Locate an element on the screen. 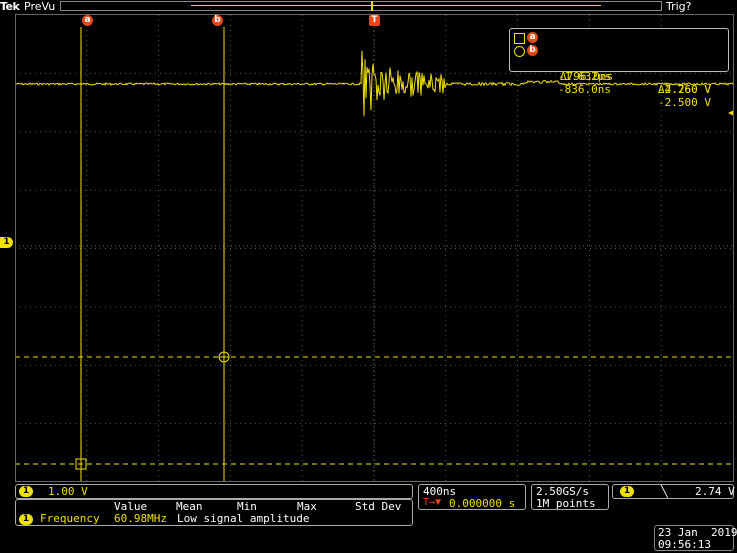  square-icon is located at coordinates (519, 38).